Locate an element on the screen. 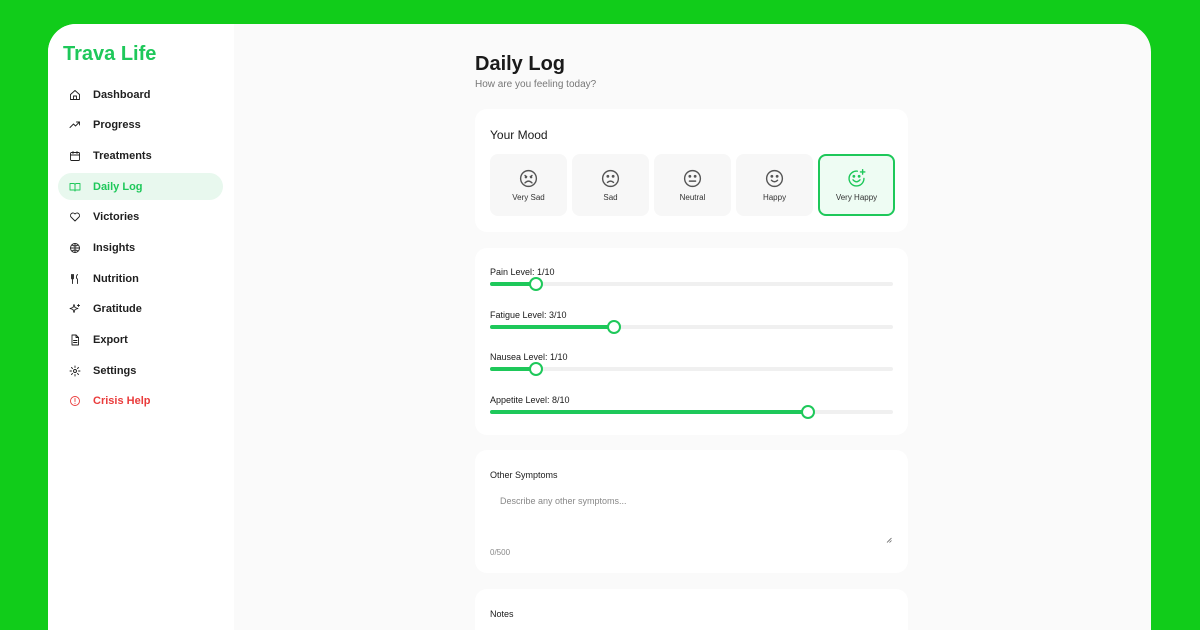 Image resolution: width=1200 pixels, height=630 pixels. pain-level-label: Pain Level: 1/10 is located at coordinates (522, 272).